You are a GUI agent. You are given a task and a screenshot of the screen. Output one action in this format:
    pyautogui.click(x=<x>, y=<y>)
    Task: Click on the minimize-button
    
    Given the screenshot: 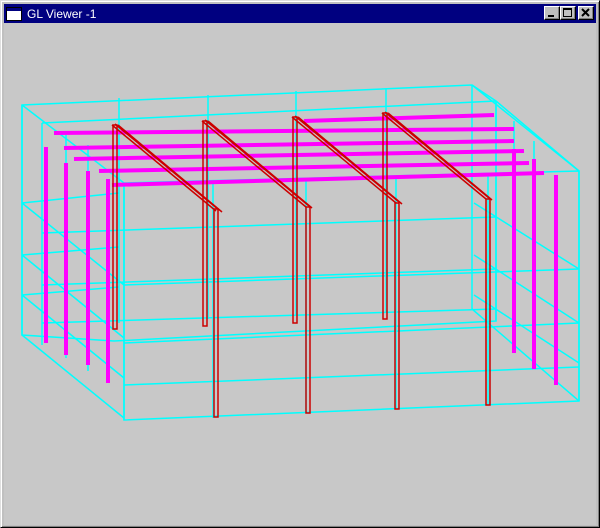 What is the action you would take?
    pyautogui.click(x=552, y=13)
    